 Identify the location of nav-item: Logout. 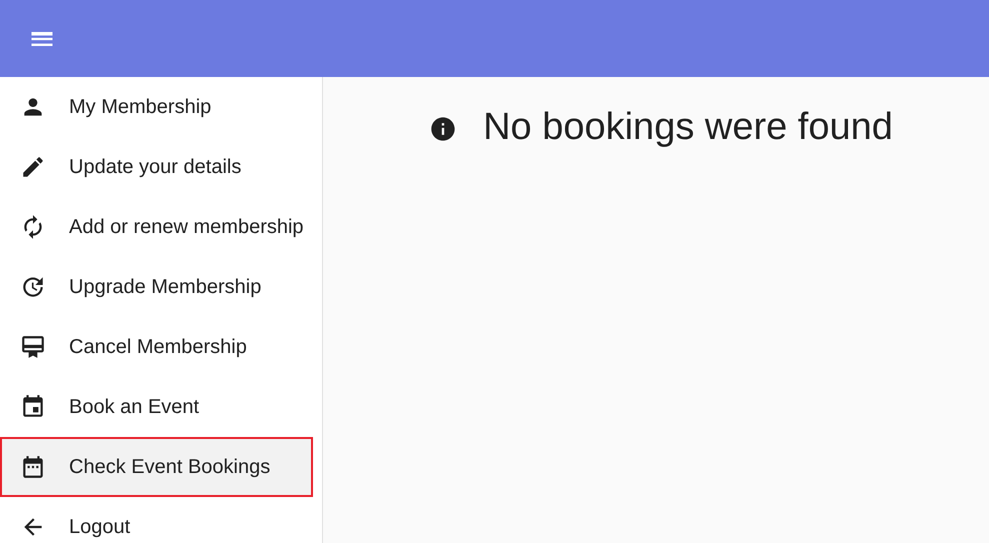
(161, 520).